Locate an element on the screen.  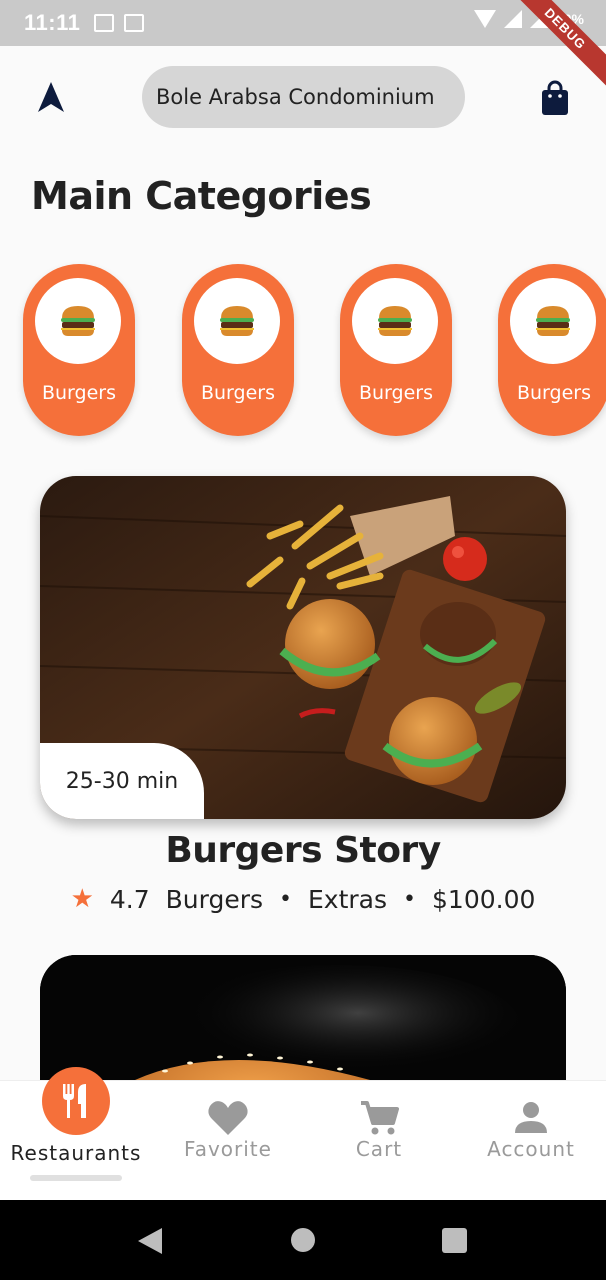
tab-account: Account is located at coordinates (530, 1141).